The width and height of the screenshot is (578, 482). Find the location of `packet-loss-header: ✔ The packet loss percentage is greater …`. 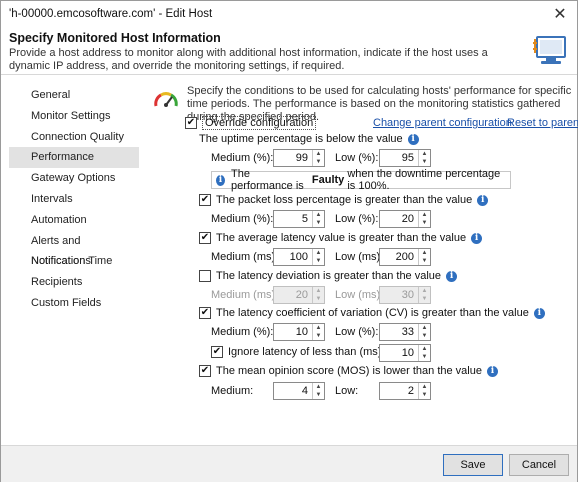

packet-loss-header: ✔ The packet loss percentage is greater … is located at coordinates (344, 200).